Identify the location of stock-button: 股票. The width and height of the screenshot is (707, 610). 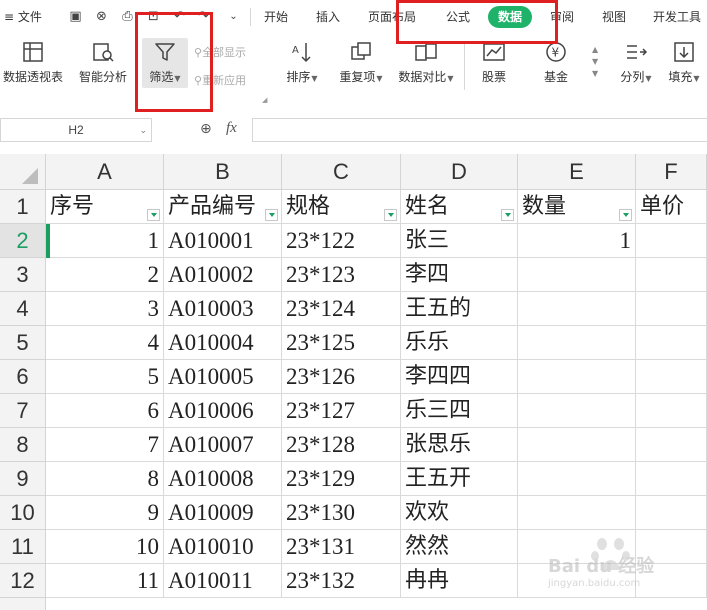
(494, 61).